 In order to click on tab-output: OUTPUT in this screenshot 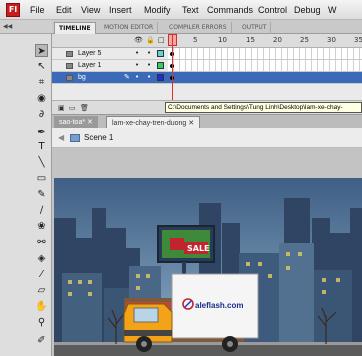, I will do `click(255, 28)`.